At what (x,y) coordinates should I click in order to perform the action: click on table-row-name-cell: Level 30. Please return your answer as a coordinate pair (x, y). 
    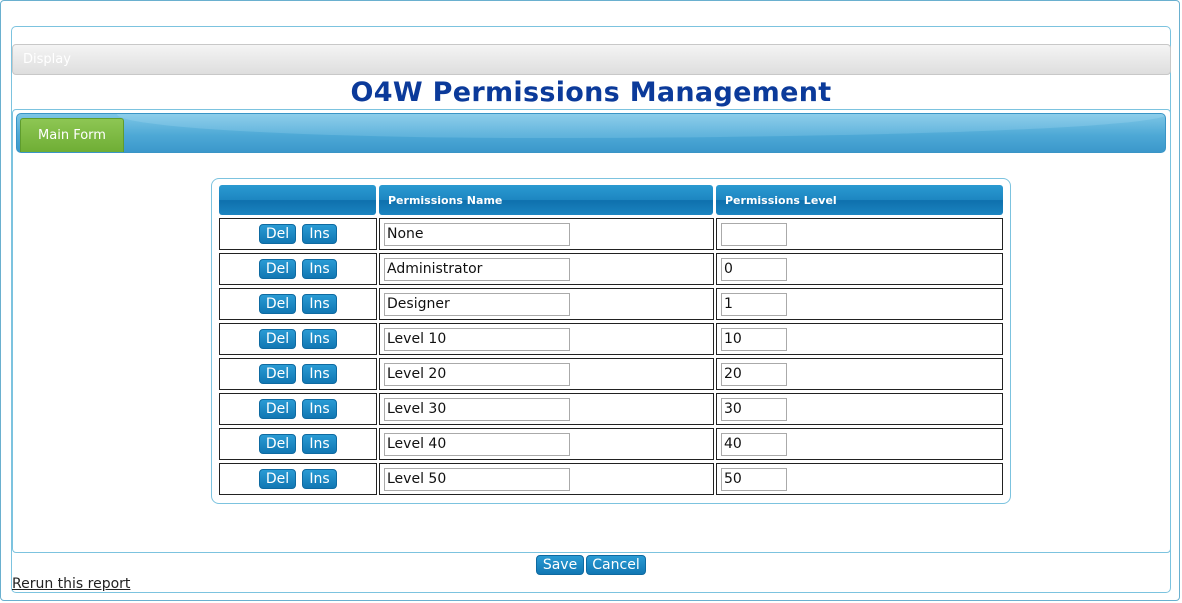
    Looking at the image, I should click on (546, 409).